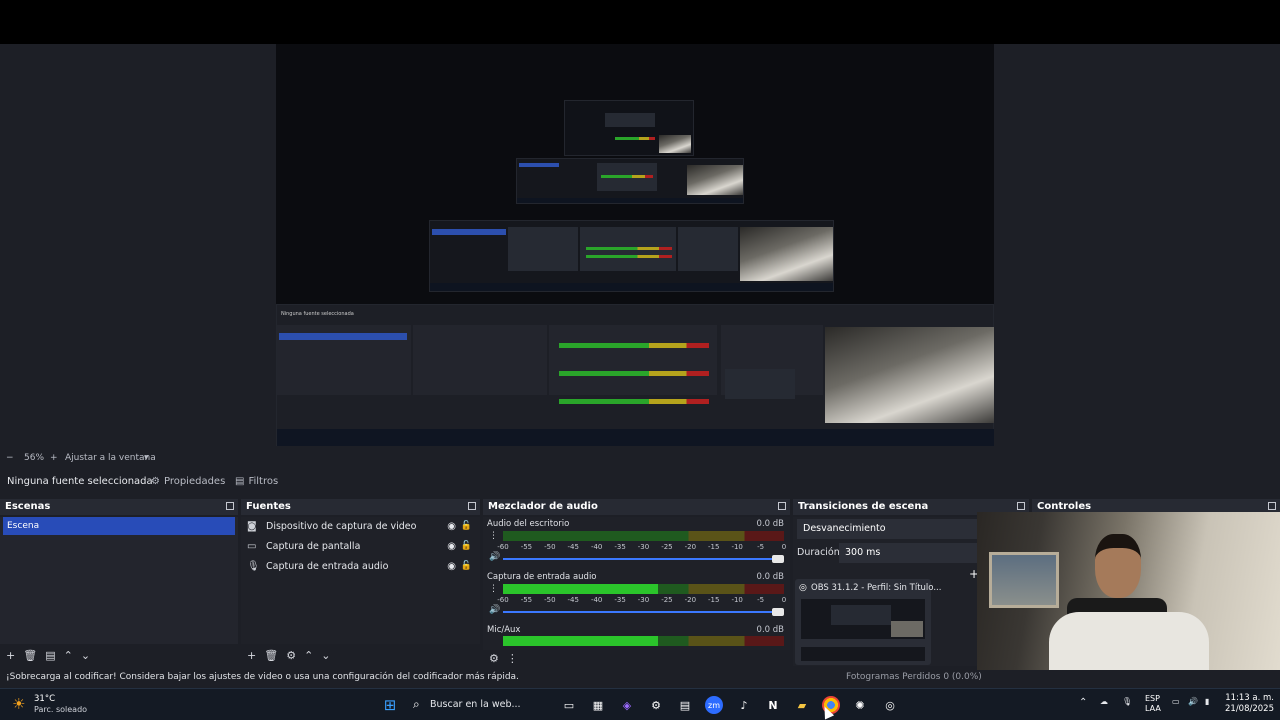  What do you see at coordinates (34, 458) in the screenshot?
I see `zoom-level: 56%` at bounding box center [34, 458].